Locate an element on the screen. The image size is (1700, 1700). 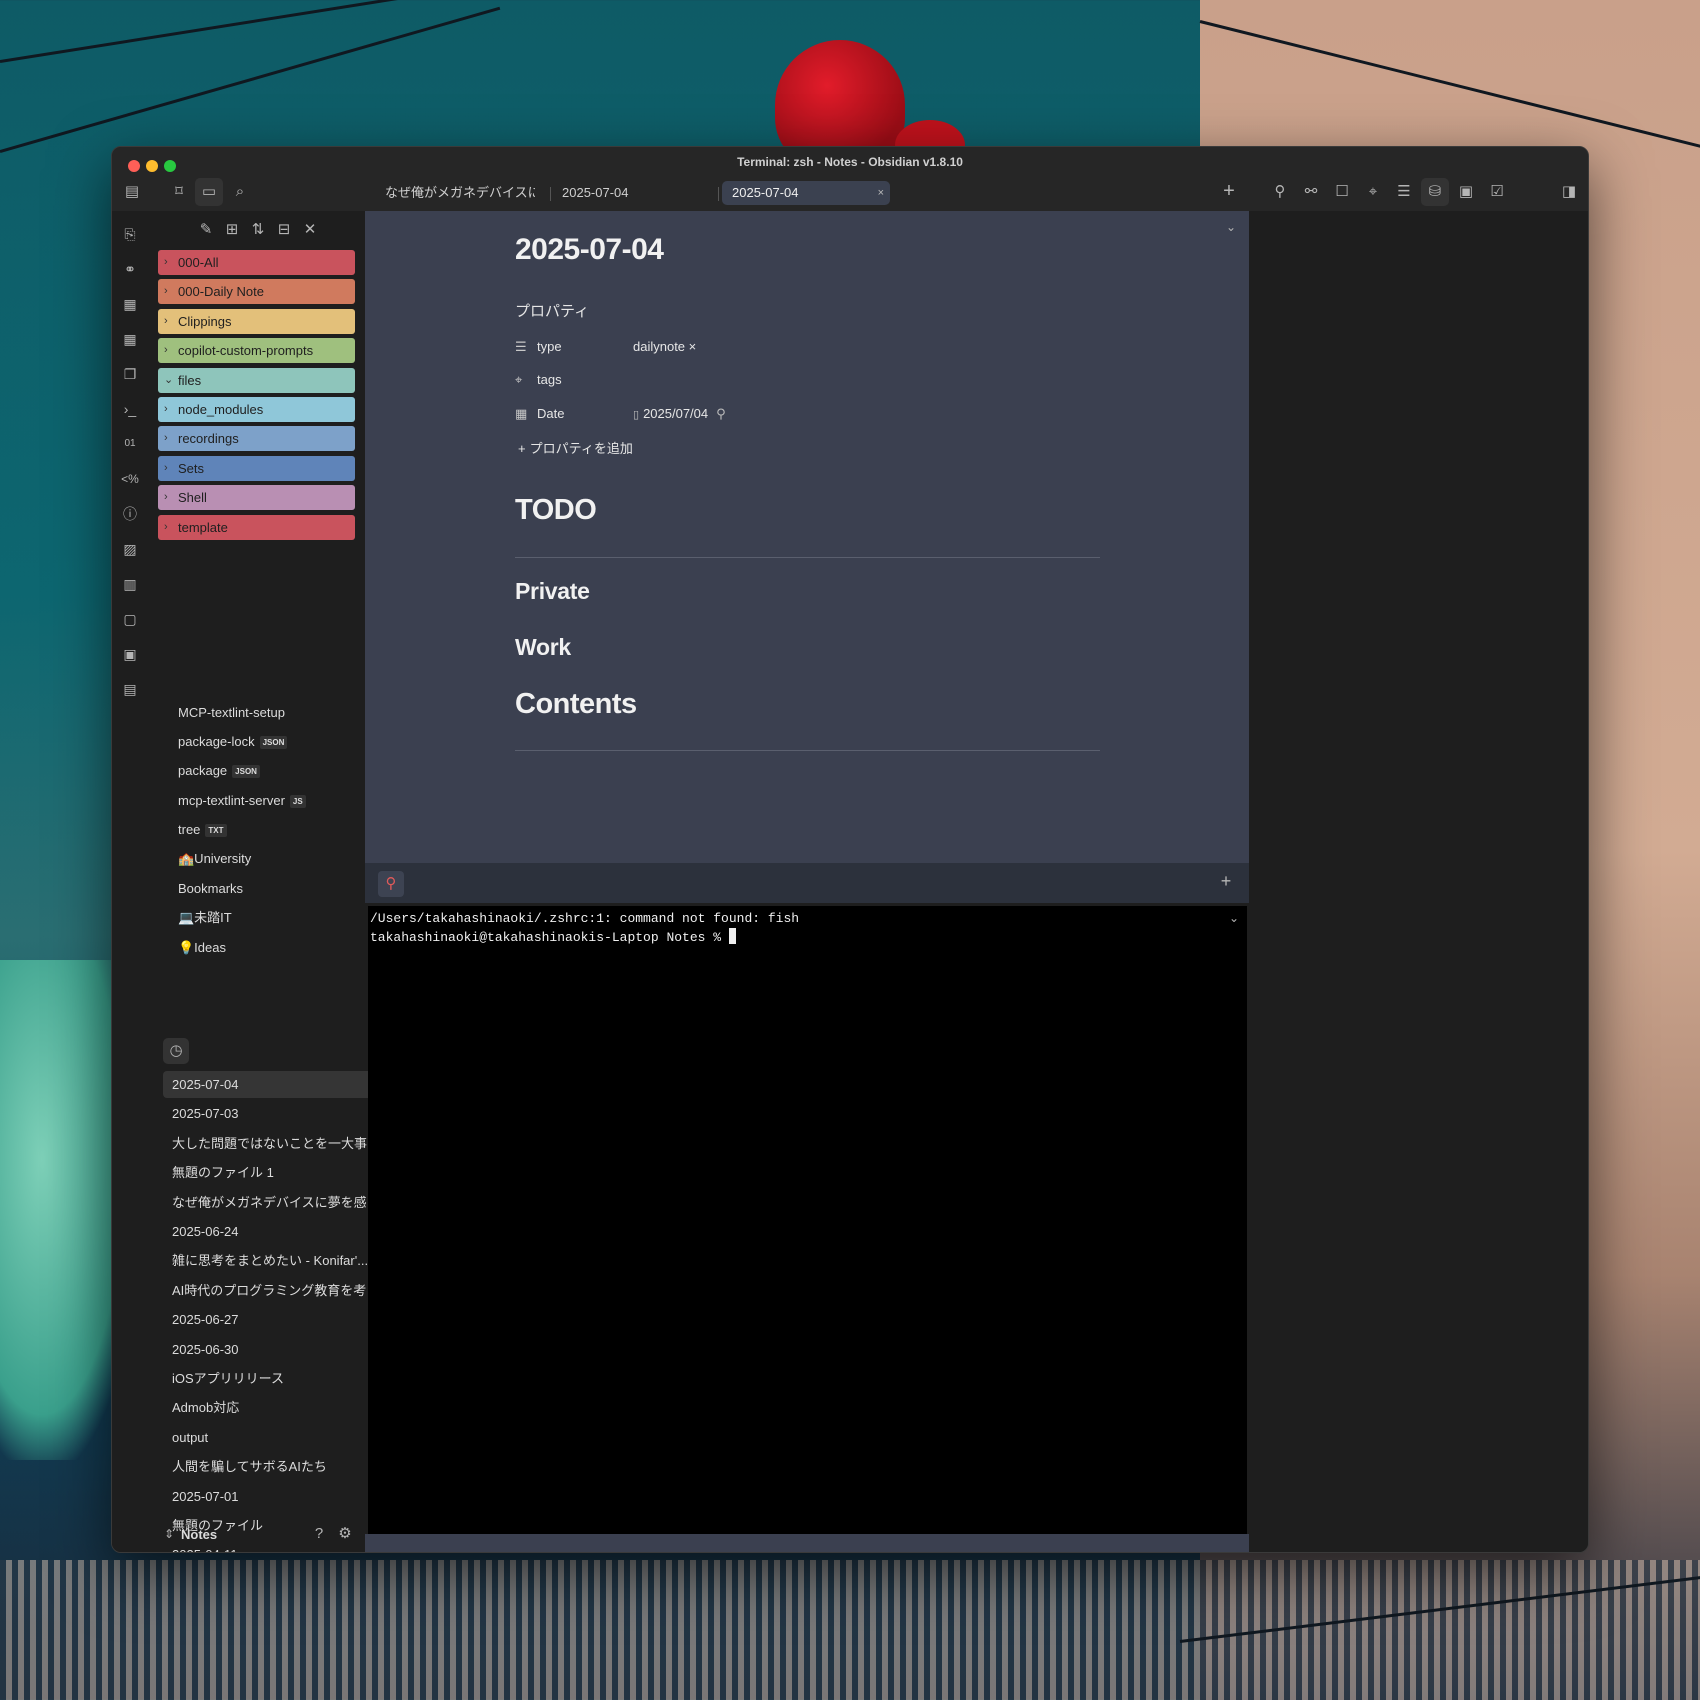
file-label: 💡Ideas is located at coordinates (202, 947).